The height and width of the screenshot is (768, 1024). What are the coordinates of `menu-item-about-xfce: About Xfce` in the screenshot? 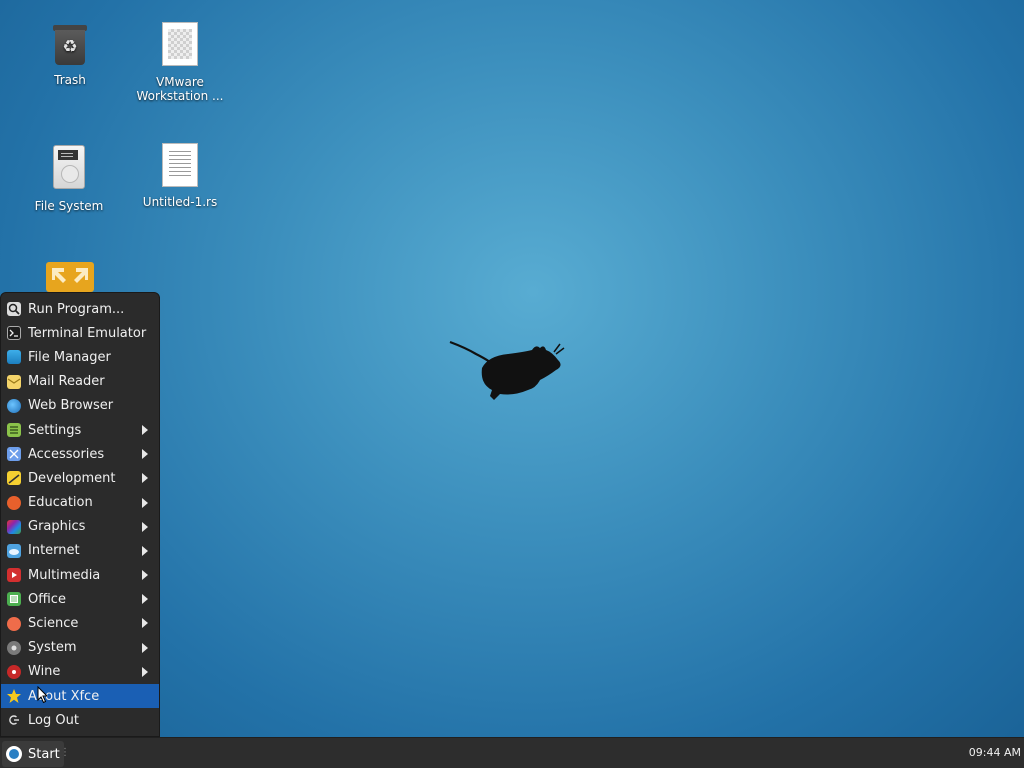 It's located at (80, 696).